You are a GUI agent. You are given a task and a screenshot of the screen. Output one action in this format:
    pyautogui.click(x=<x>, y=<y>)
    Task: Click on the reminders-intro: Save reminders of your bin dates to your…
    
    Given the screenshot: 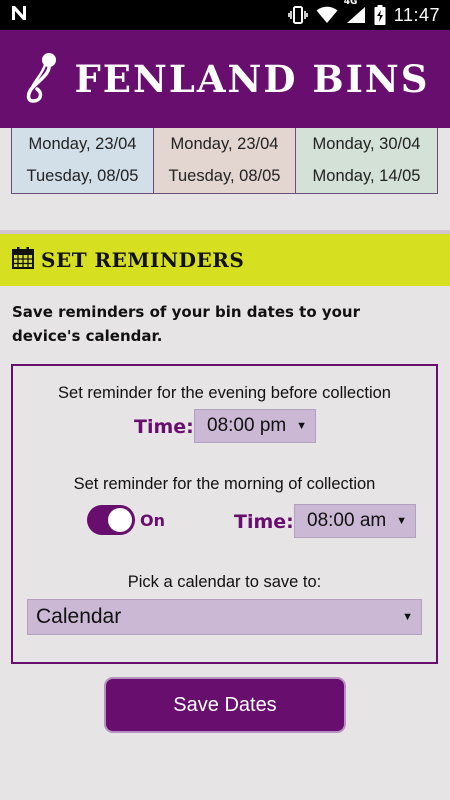 What is the action you would take?
    pyautogui.click(x=186, y=324)
    